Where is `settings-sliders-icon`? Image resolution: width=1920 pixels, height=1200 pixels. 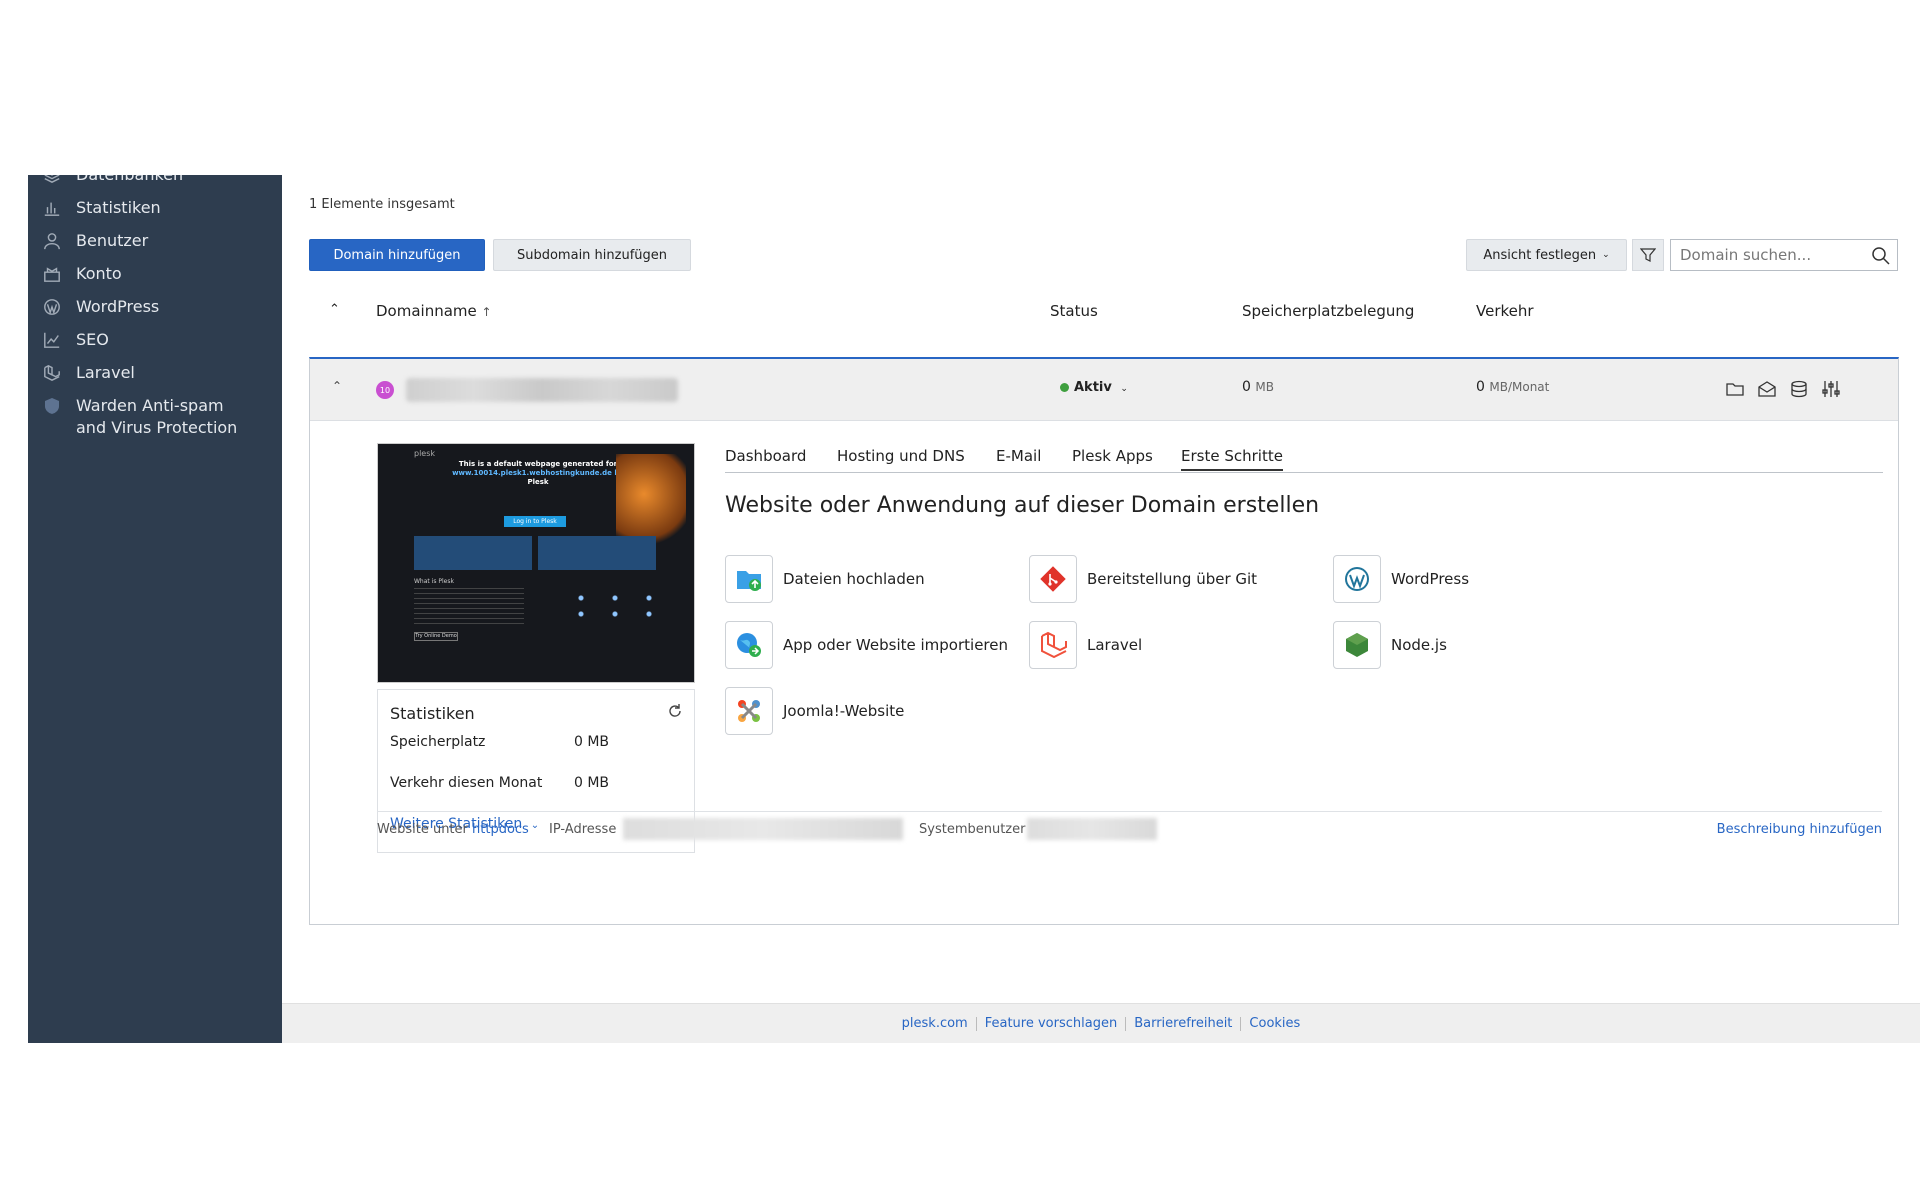 settings-sliders-icon is located at coordinates (1831, 389).